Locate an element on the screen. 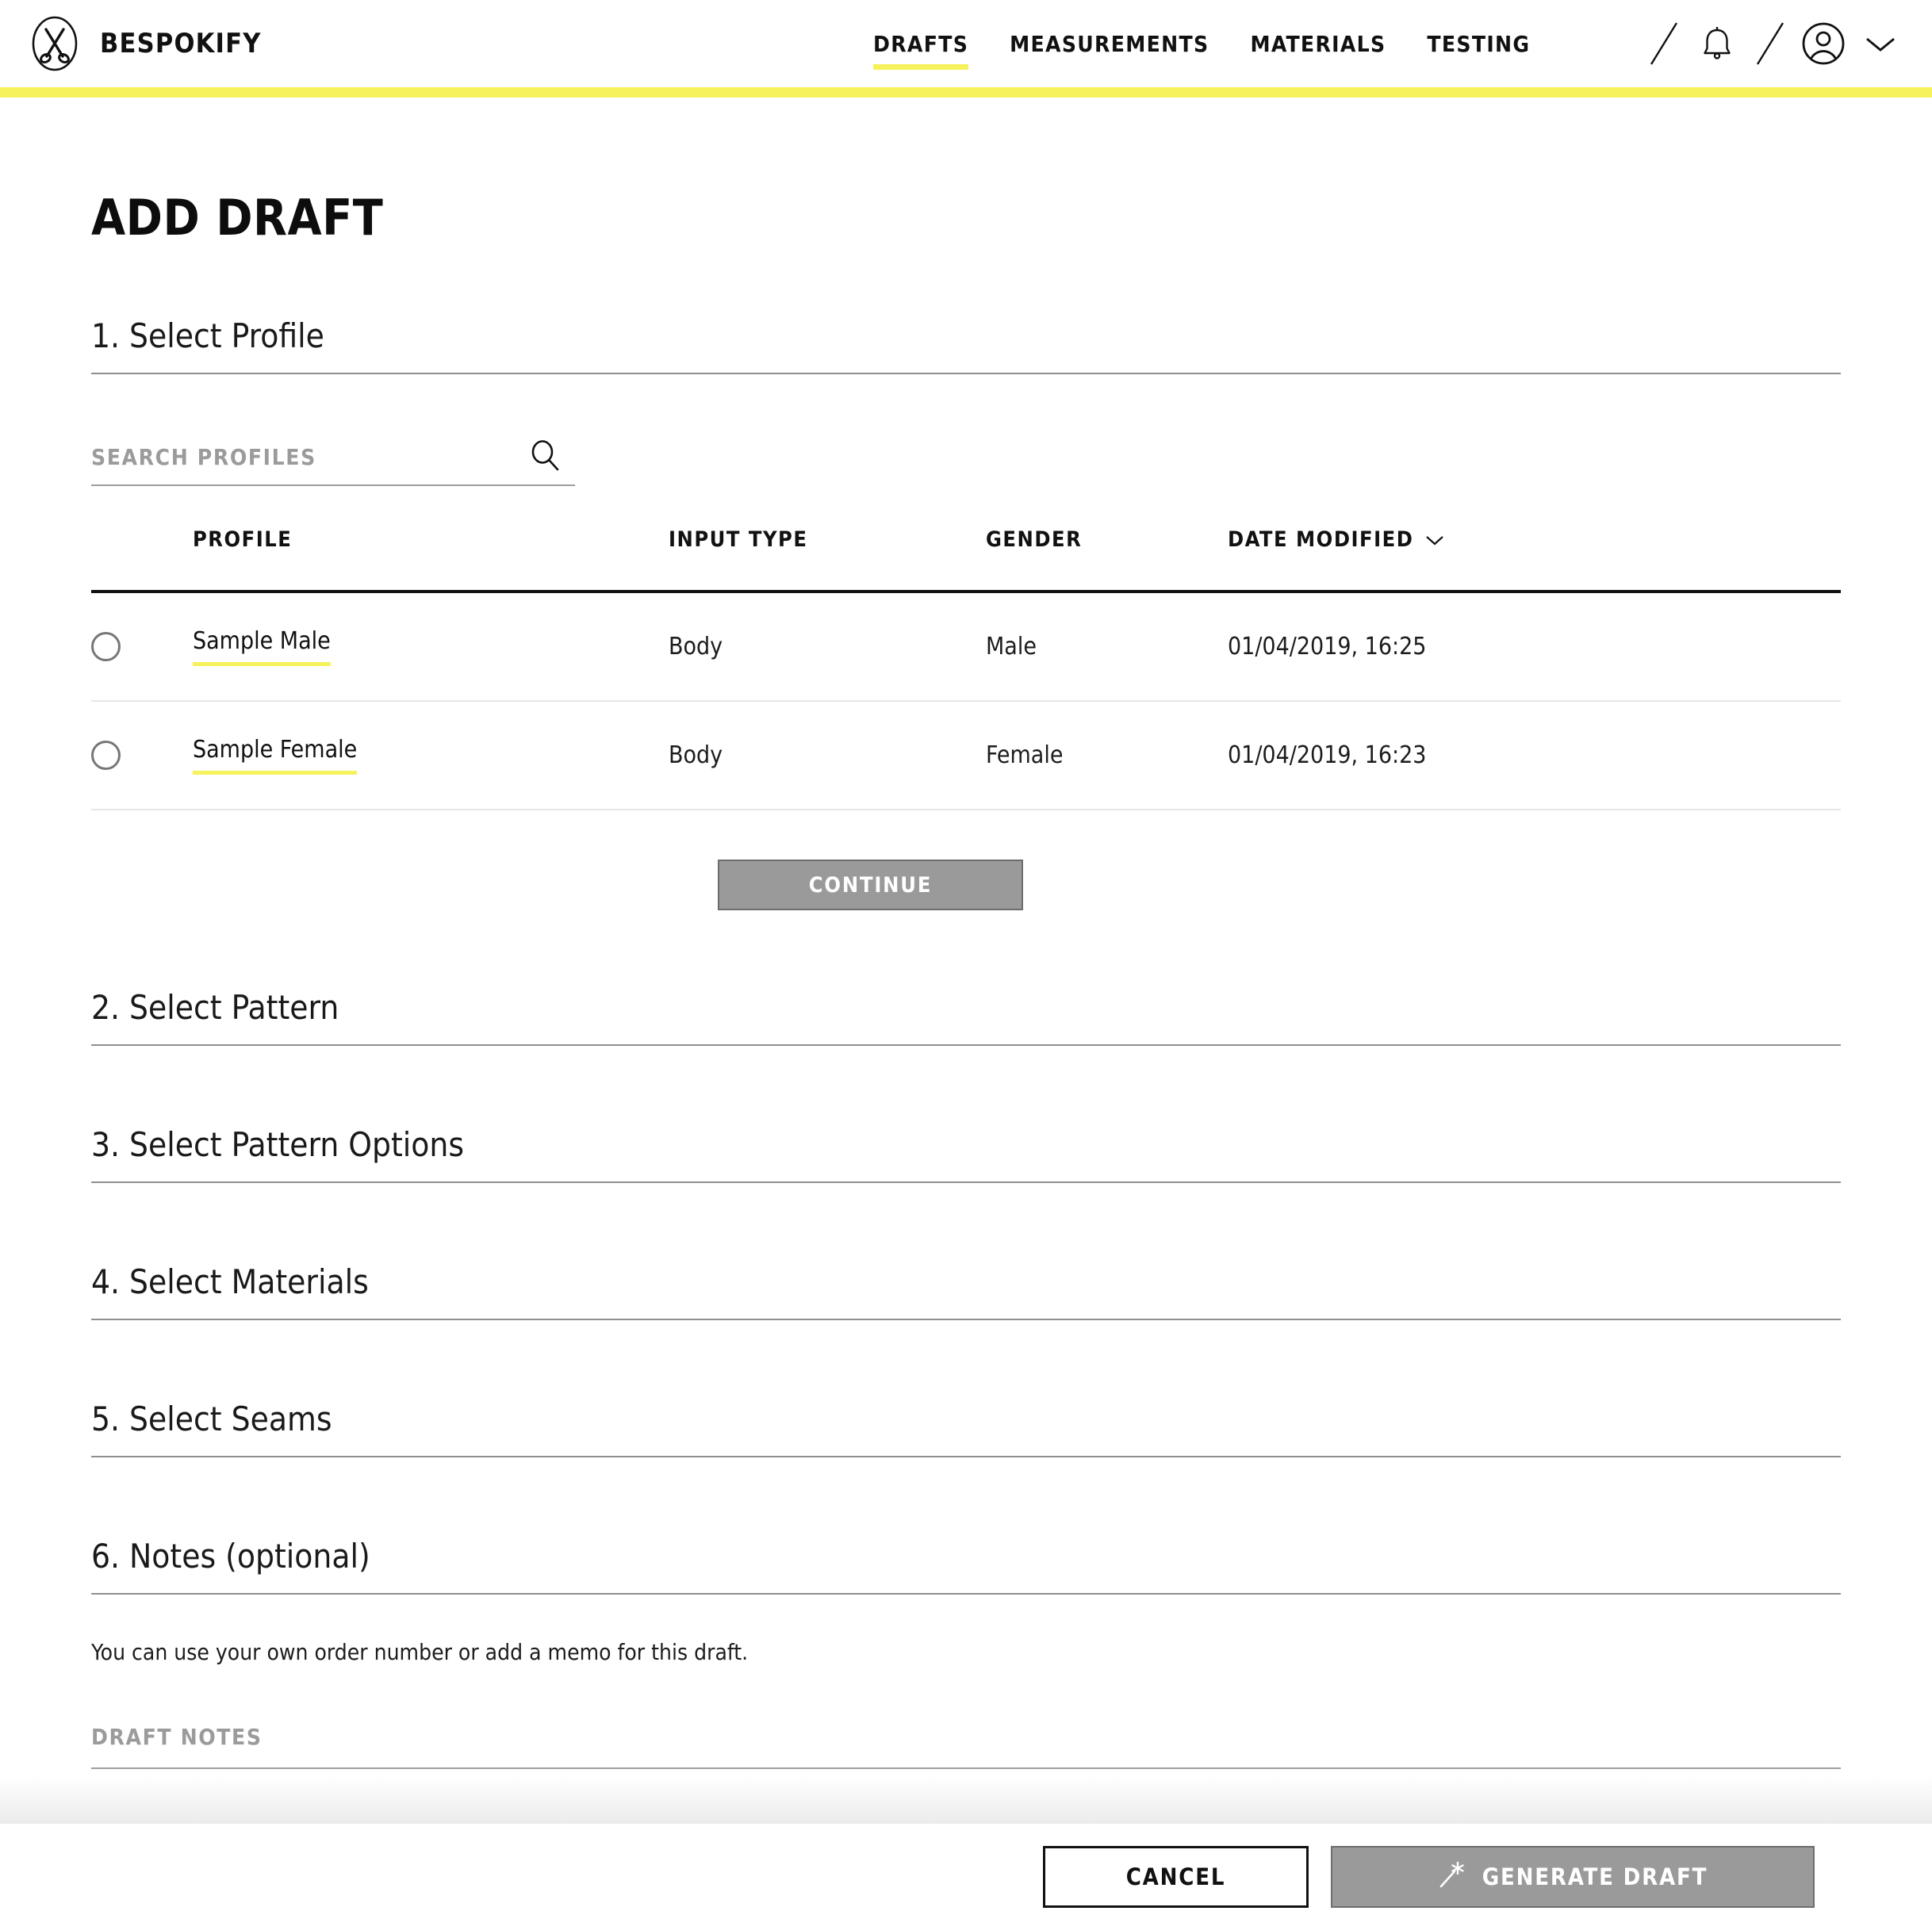 Image resolution: width=1932 pixels, height=1930 pixels. row-profile-cell: Sample Female is located at coordinates (431, 755).